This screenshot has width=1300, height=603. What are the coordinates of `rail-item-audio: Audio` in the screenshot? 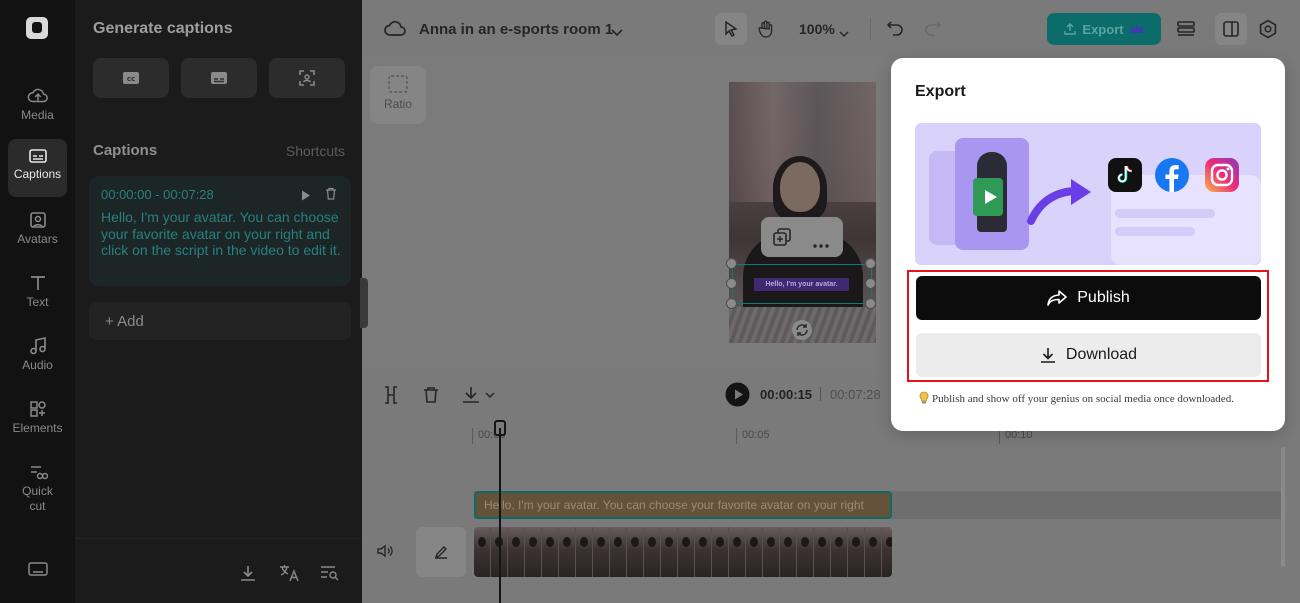 It's located at (37, 357).